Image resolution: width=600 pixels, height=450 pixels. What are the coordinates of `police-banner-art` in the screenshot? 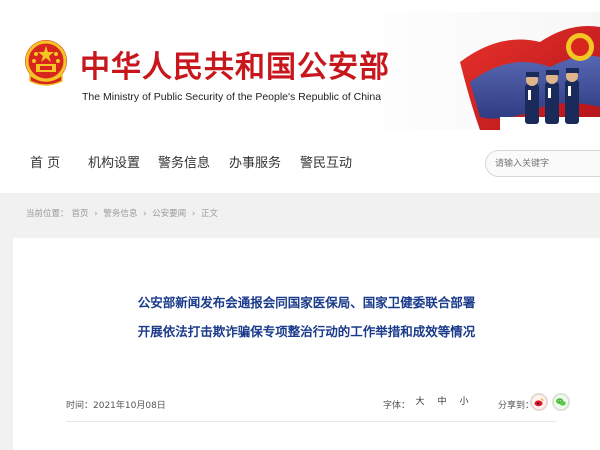 It's located at (530, 78).